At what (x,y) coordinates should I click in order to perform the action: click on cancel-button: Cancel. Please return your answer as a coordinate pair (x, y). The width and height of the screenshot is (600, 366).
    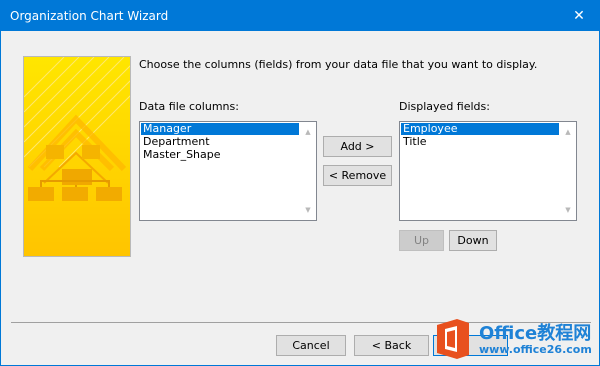
    Looking at the image, I should click on (311, 345).